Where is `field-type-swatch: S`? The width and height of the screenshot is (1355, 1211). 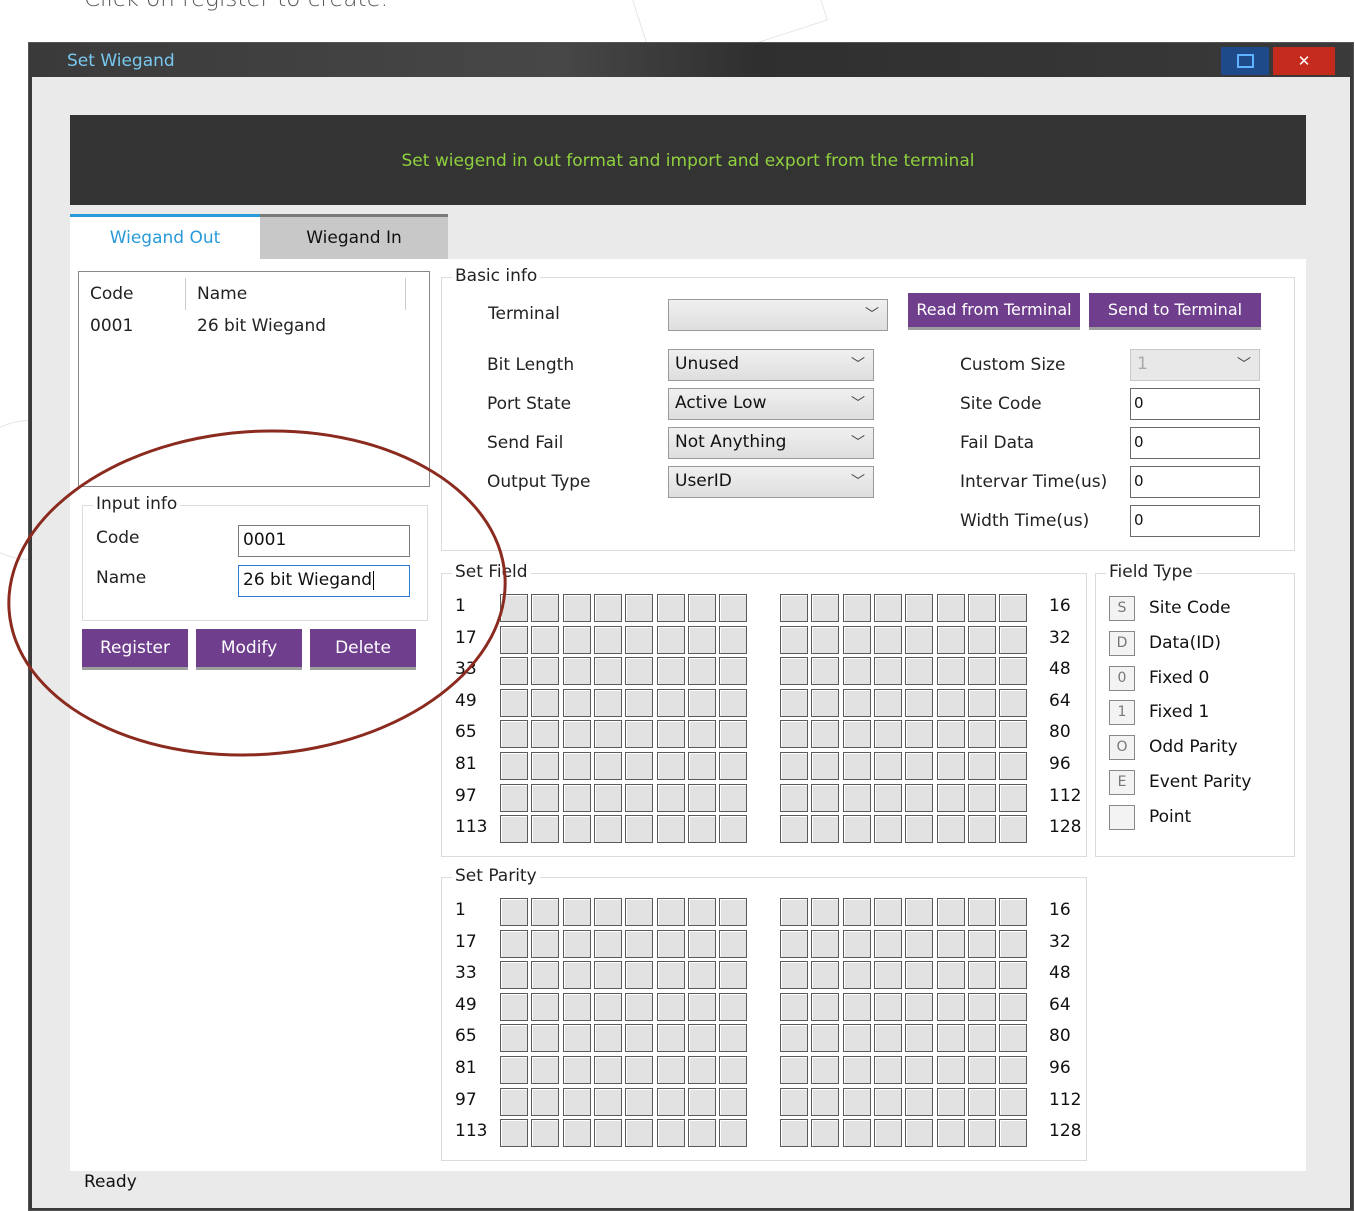
field-type-swatch: S is located at coordinates (1122, 608).